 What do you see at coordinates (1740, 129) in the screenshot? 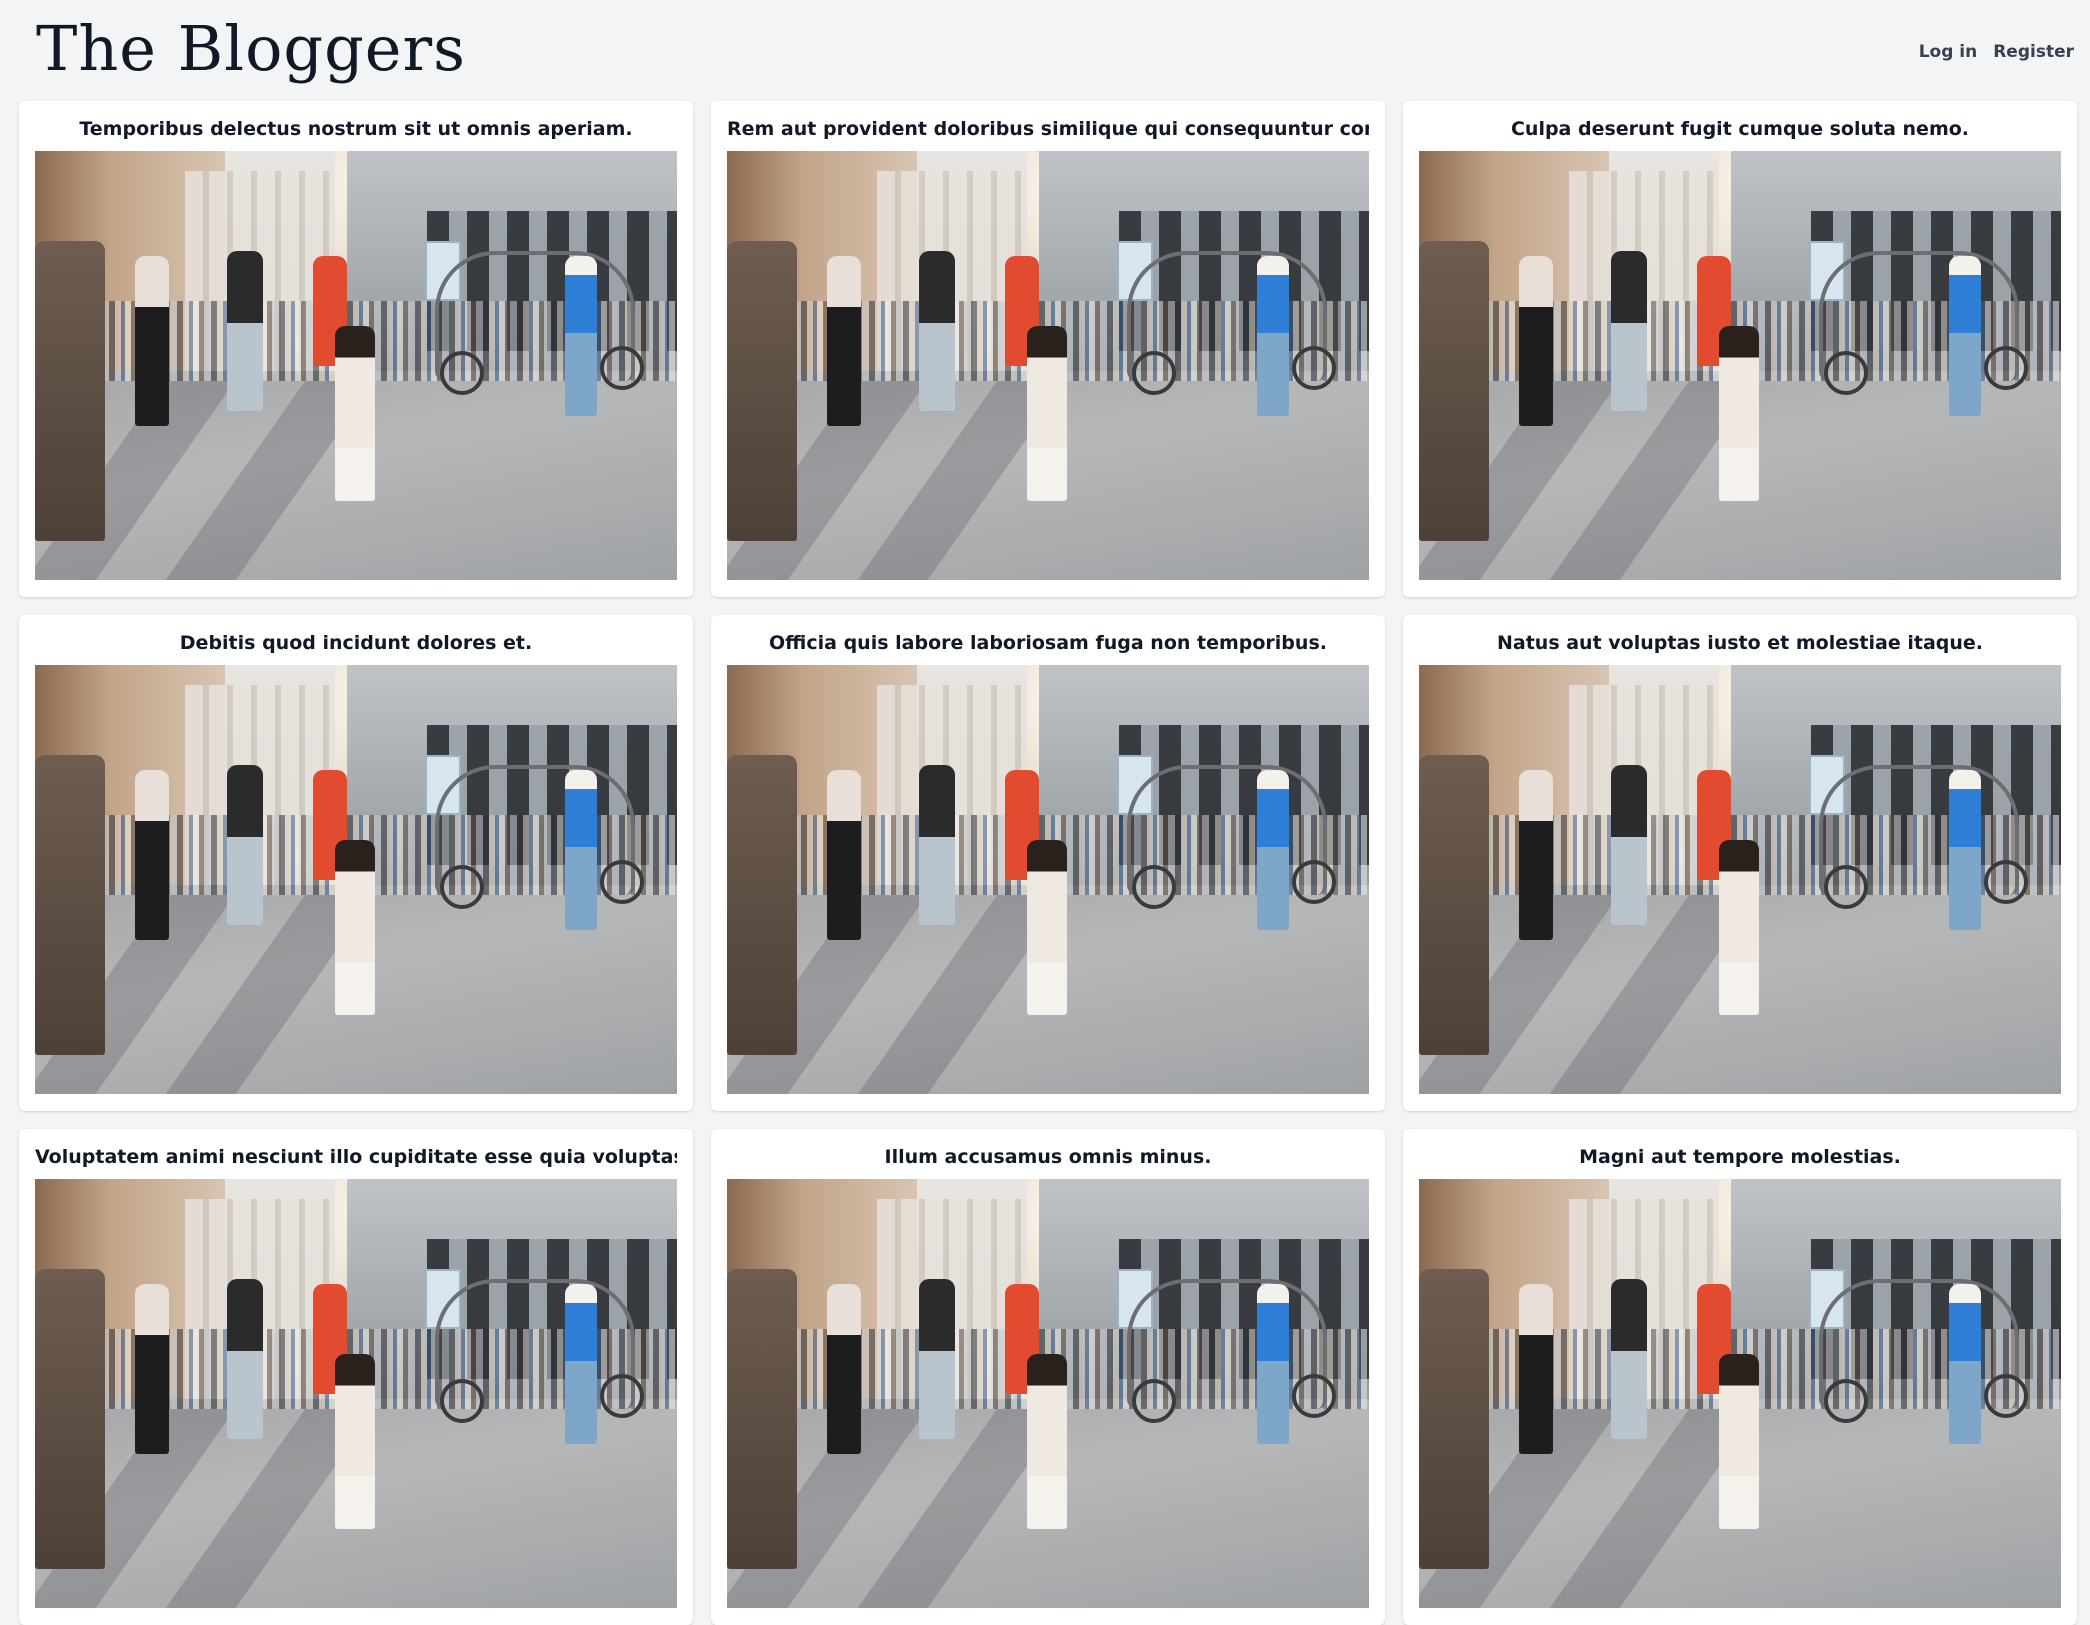
I see `post-title: Culpa deserunt fugit cumque soluta nemo.` at bounding box center [1740, 129].